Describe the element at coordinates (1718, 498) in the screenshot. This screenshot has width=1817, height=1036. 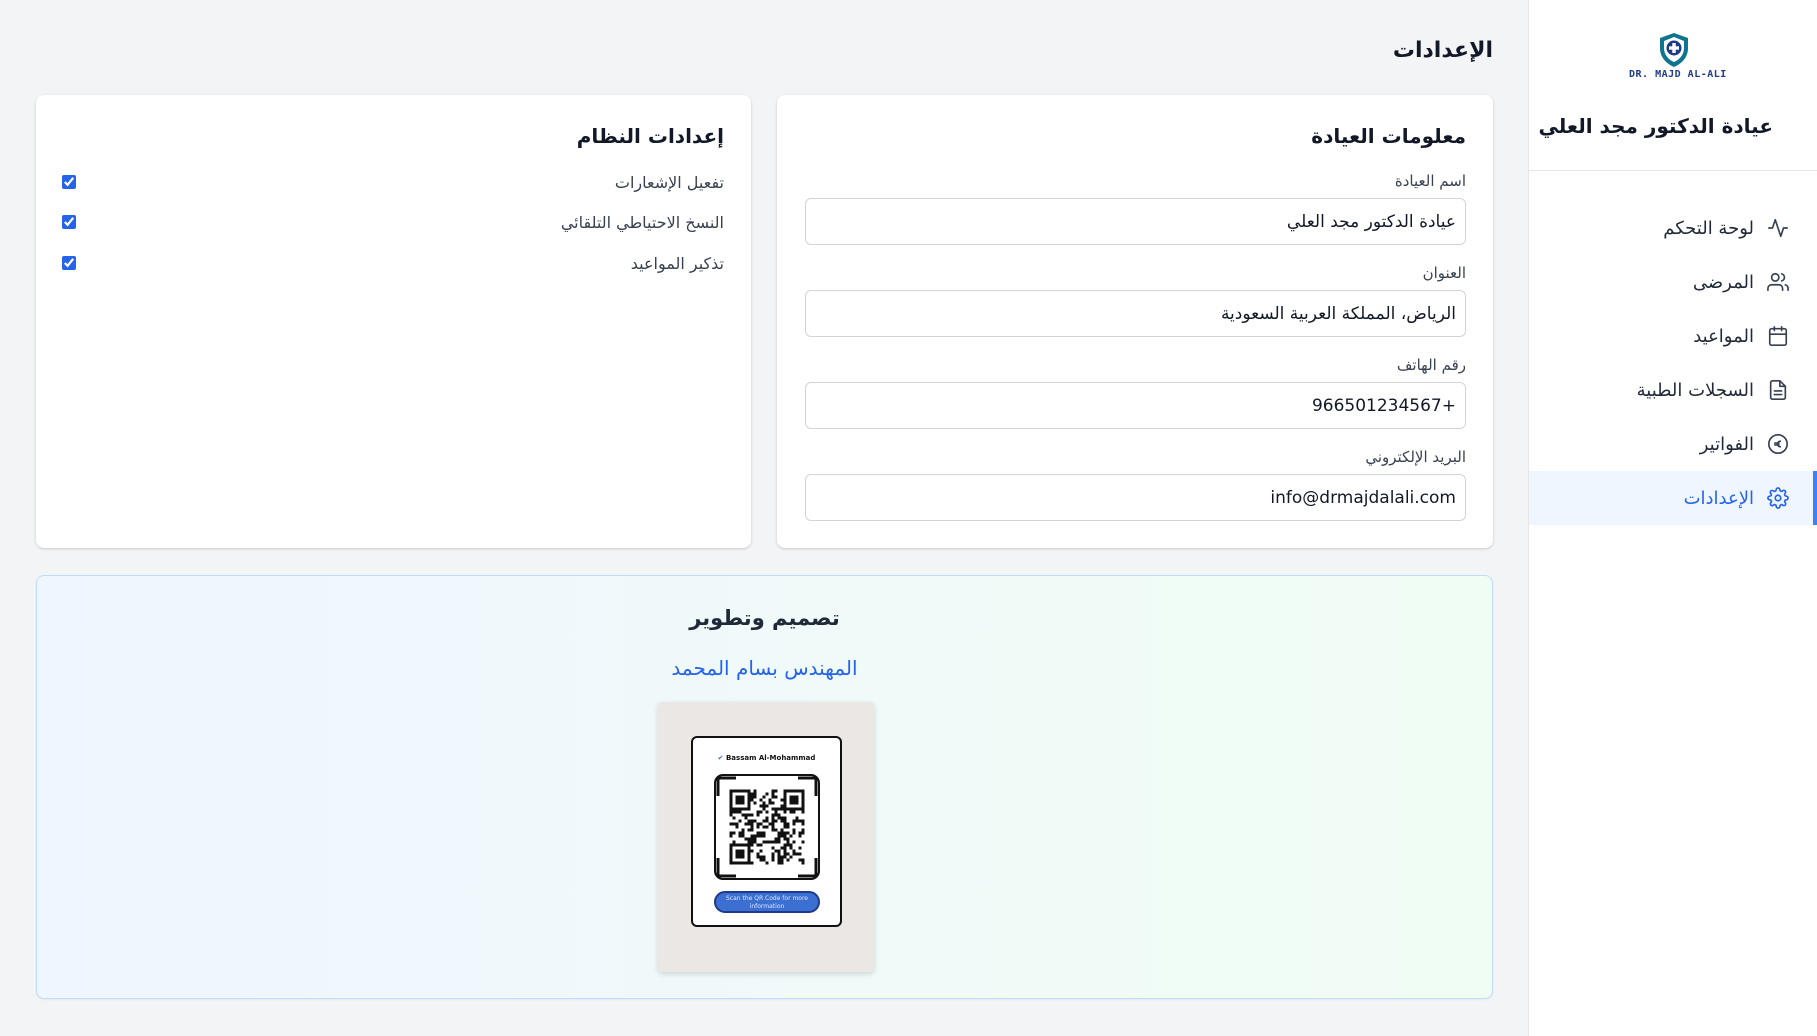
I see `sidebar-item-label: الإعدادات` at that location.